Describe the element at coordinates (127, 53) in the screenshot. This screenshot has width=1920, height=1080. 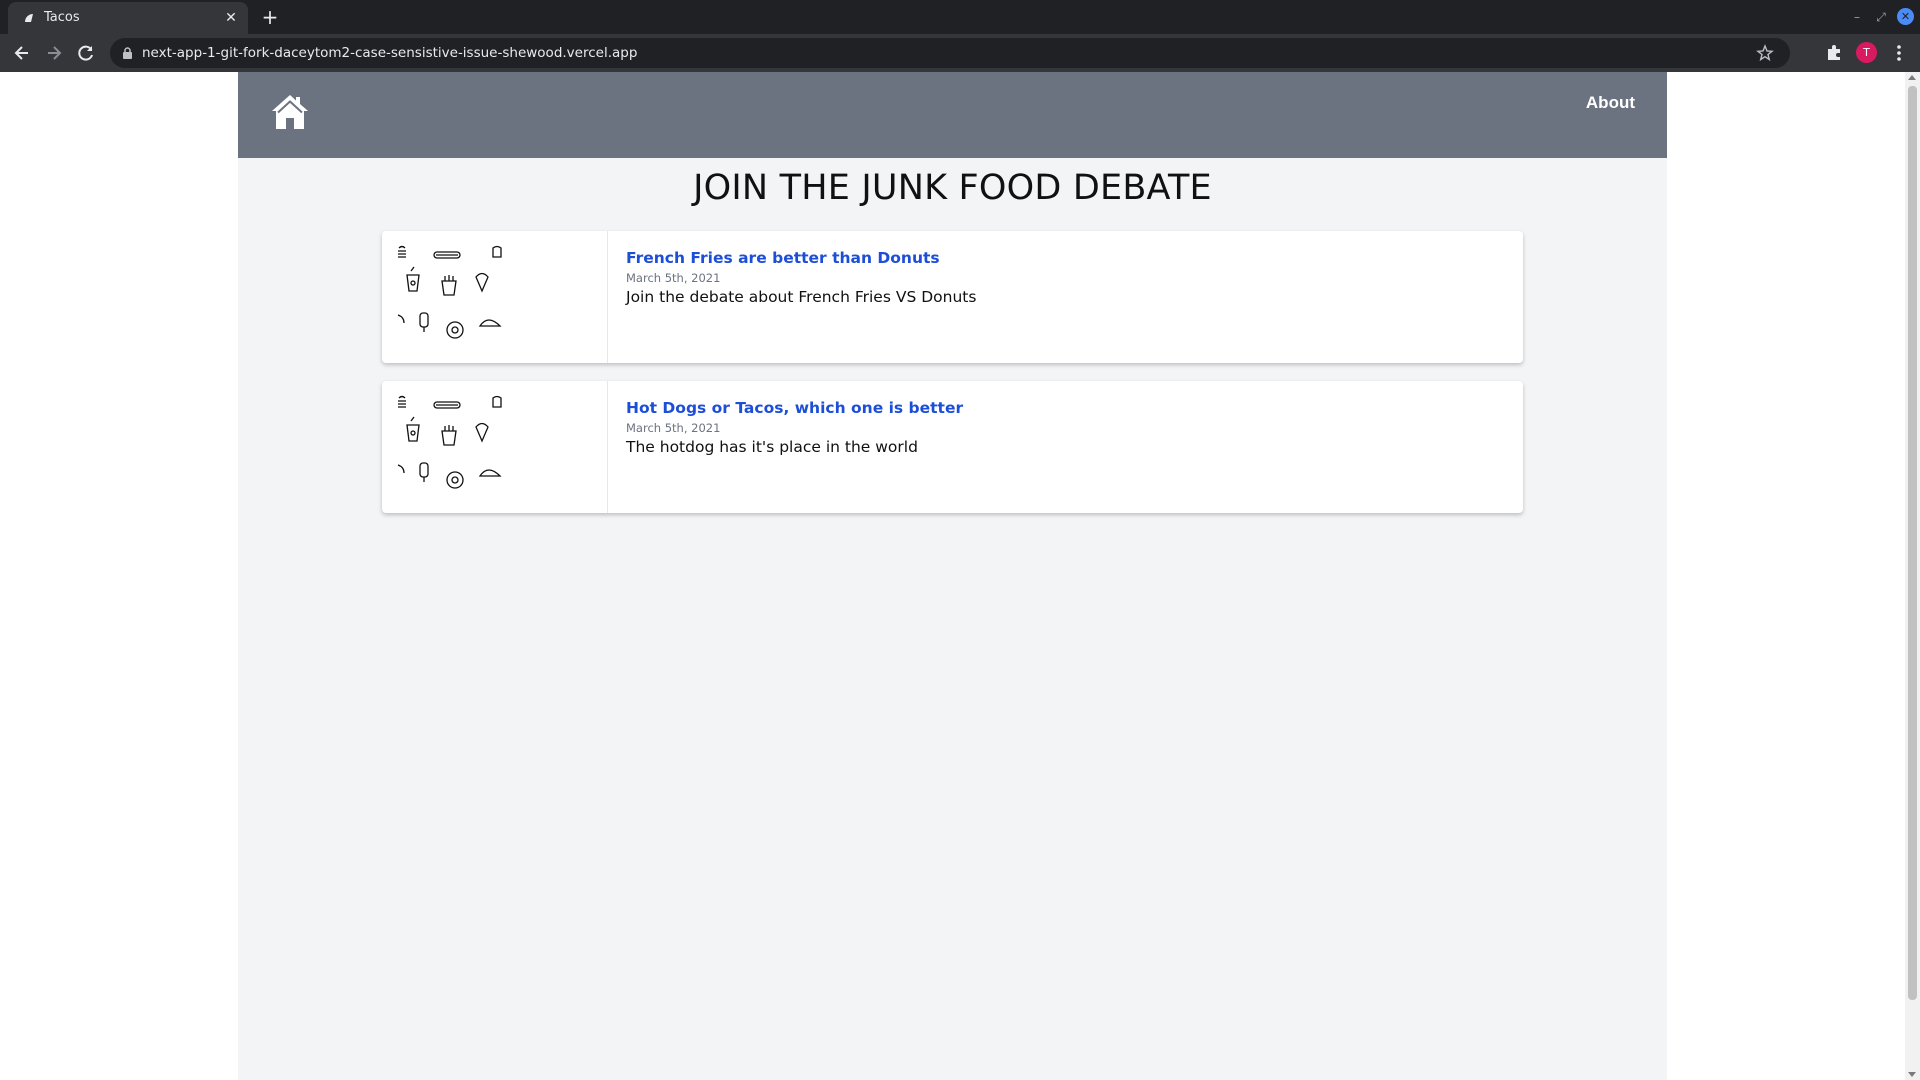
I see `lock-icon` at that location.